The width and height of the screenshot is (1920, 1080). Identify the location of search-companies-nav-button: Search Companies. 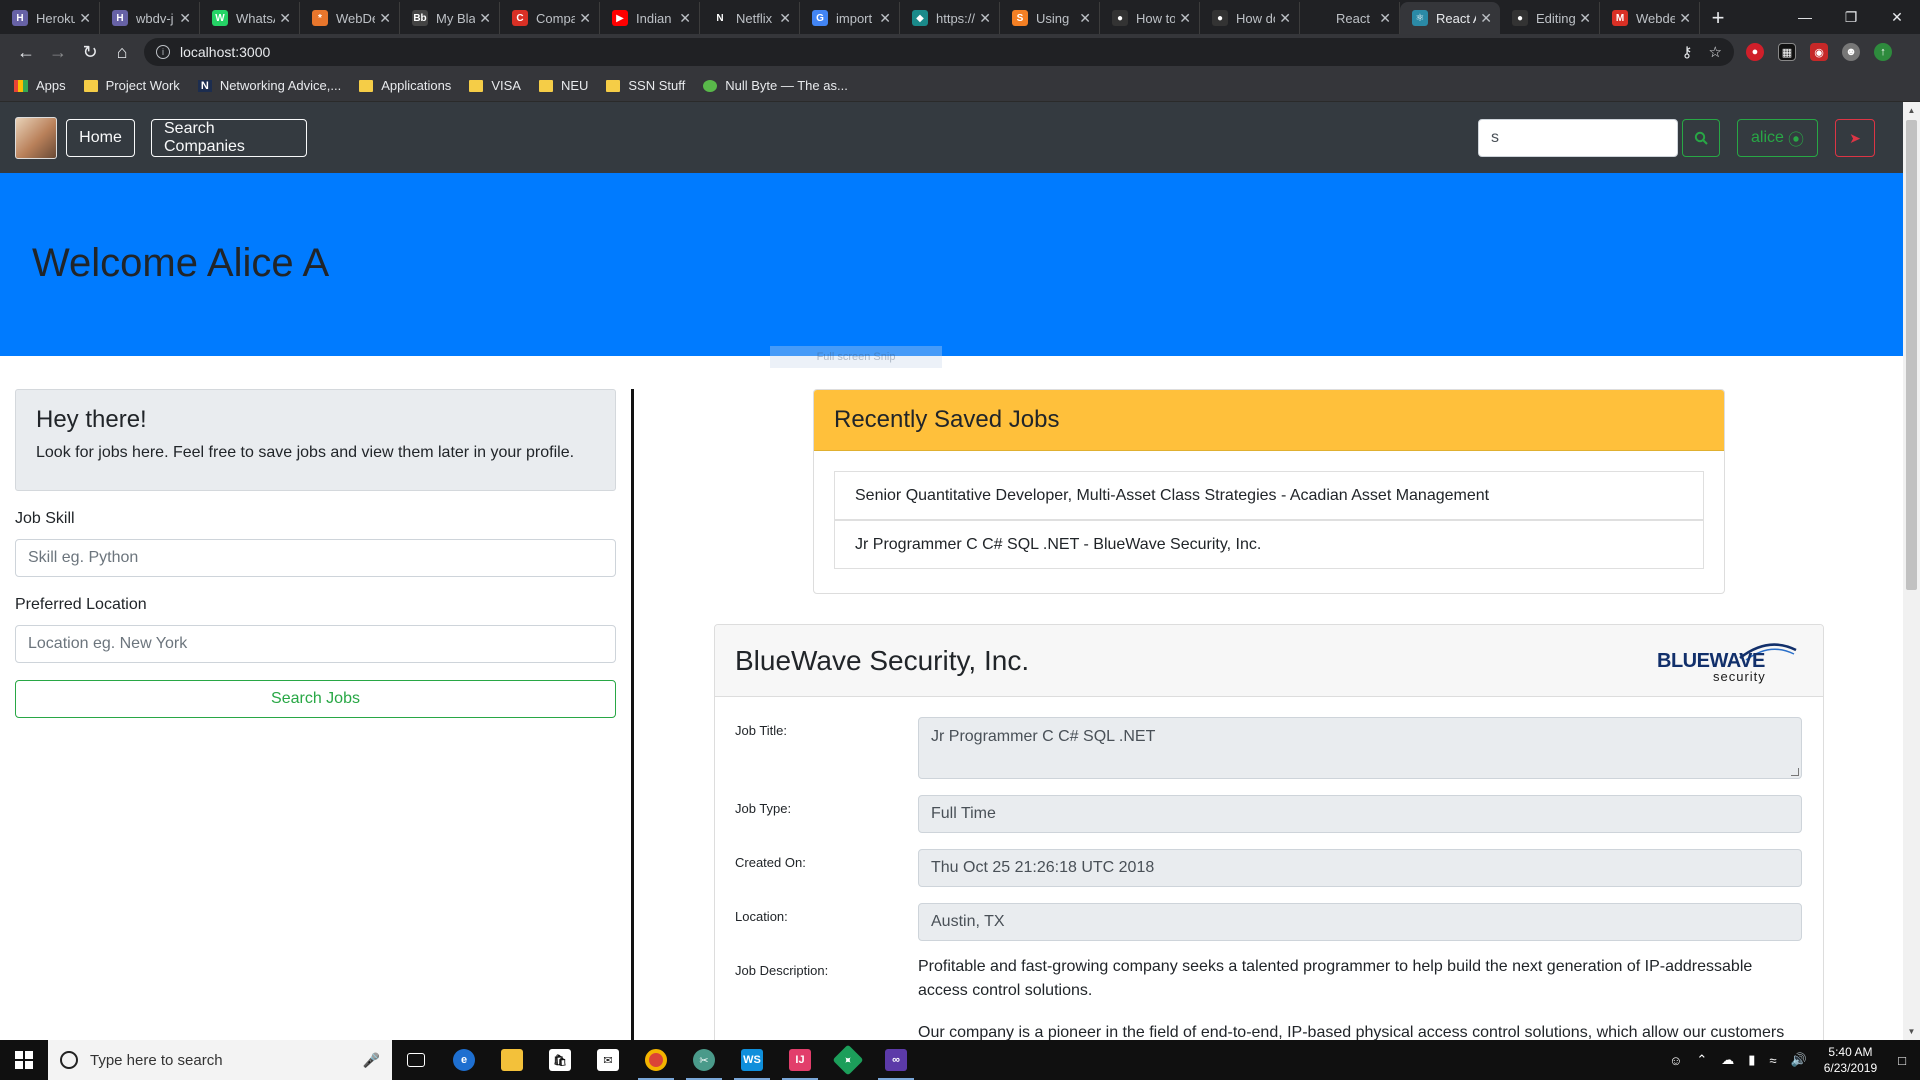
(229, 138).